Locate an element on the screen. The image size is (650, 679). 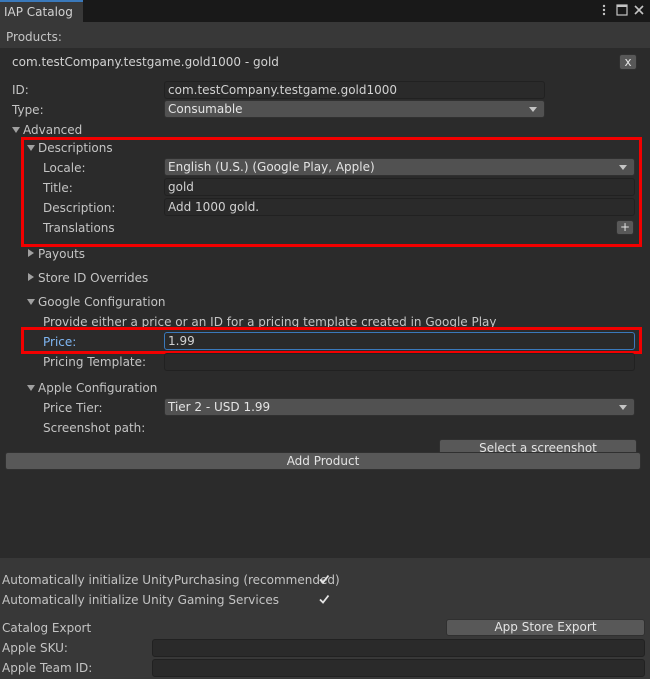
auto-init-ugs-checkbox is located at coordinates (324, 599).